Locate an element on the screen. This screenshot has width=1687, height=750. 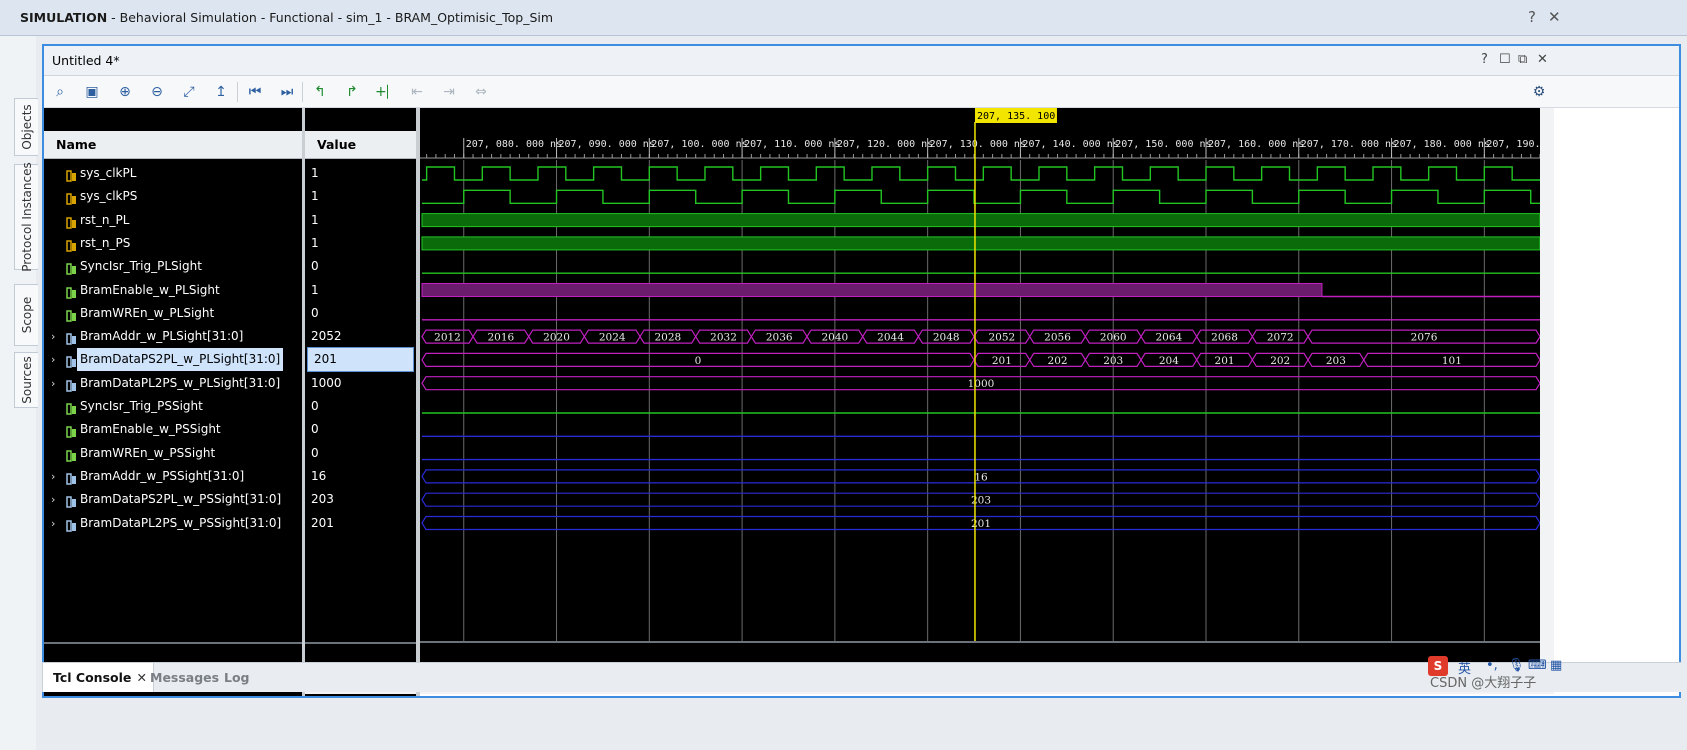
ime-mic-icon: 🎙 is located at coordinates (1516, 665).